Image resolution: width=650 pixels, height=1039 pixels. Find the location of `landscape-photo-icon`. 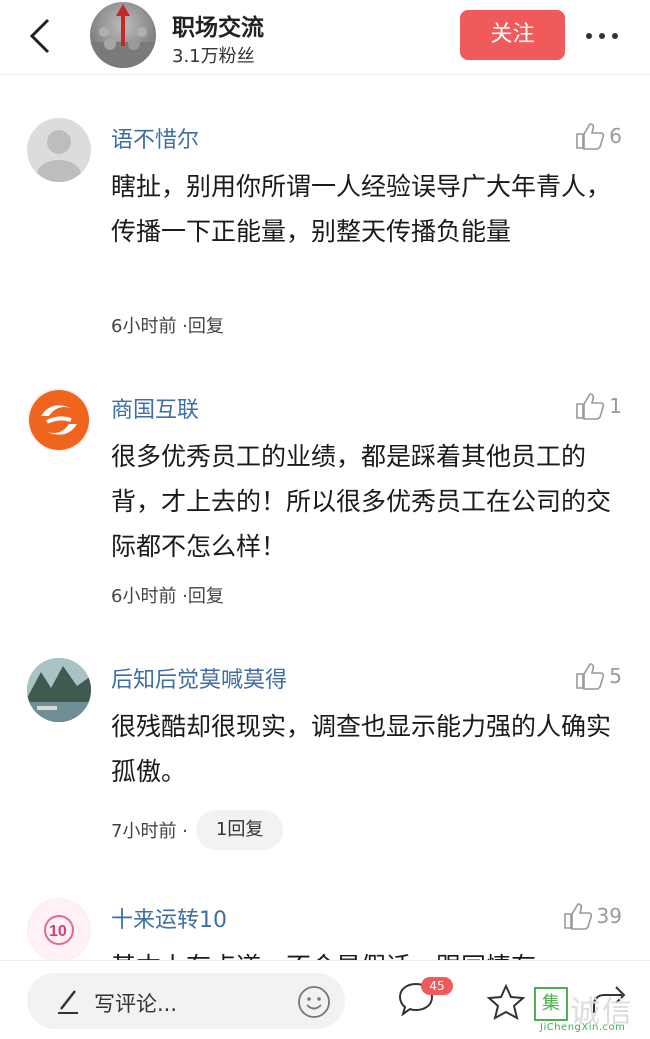

landscape-photo-icon is located at coordinates (59, 690).